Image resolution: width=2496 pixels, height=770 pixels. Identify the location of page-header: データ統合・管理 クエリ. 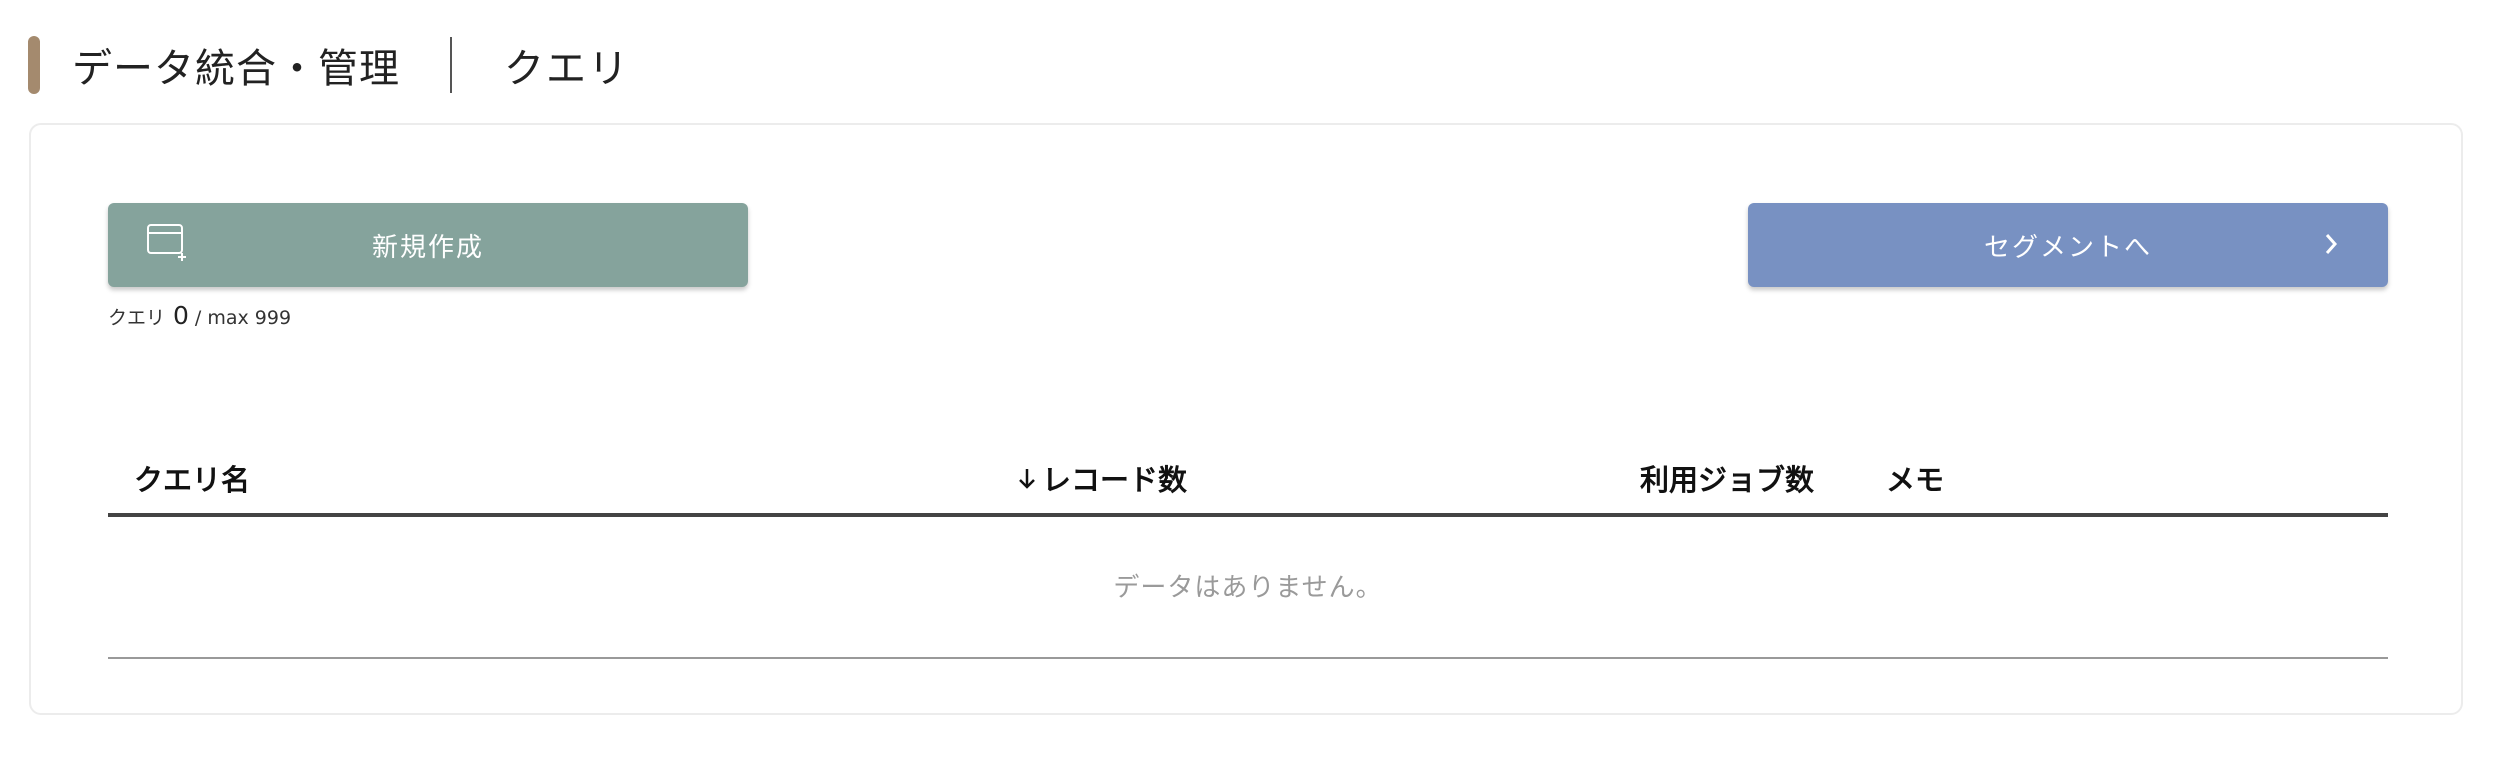
(329, 65).